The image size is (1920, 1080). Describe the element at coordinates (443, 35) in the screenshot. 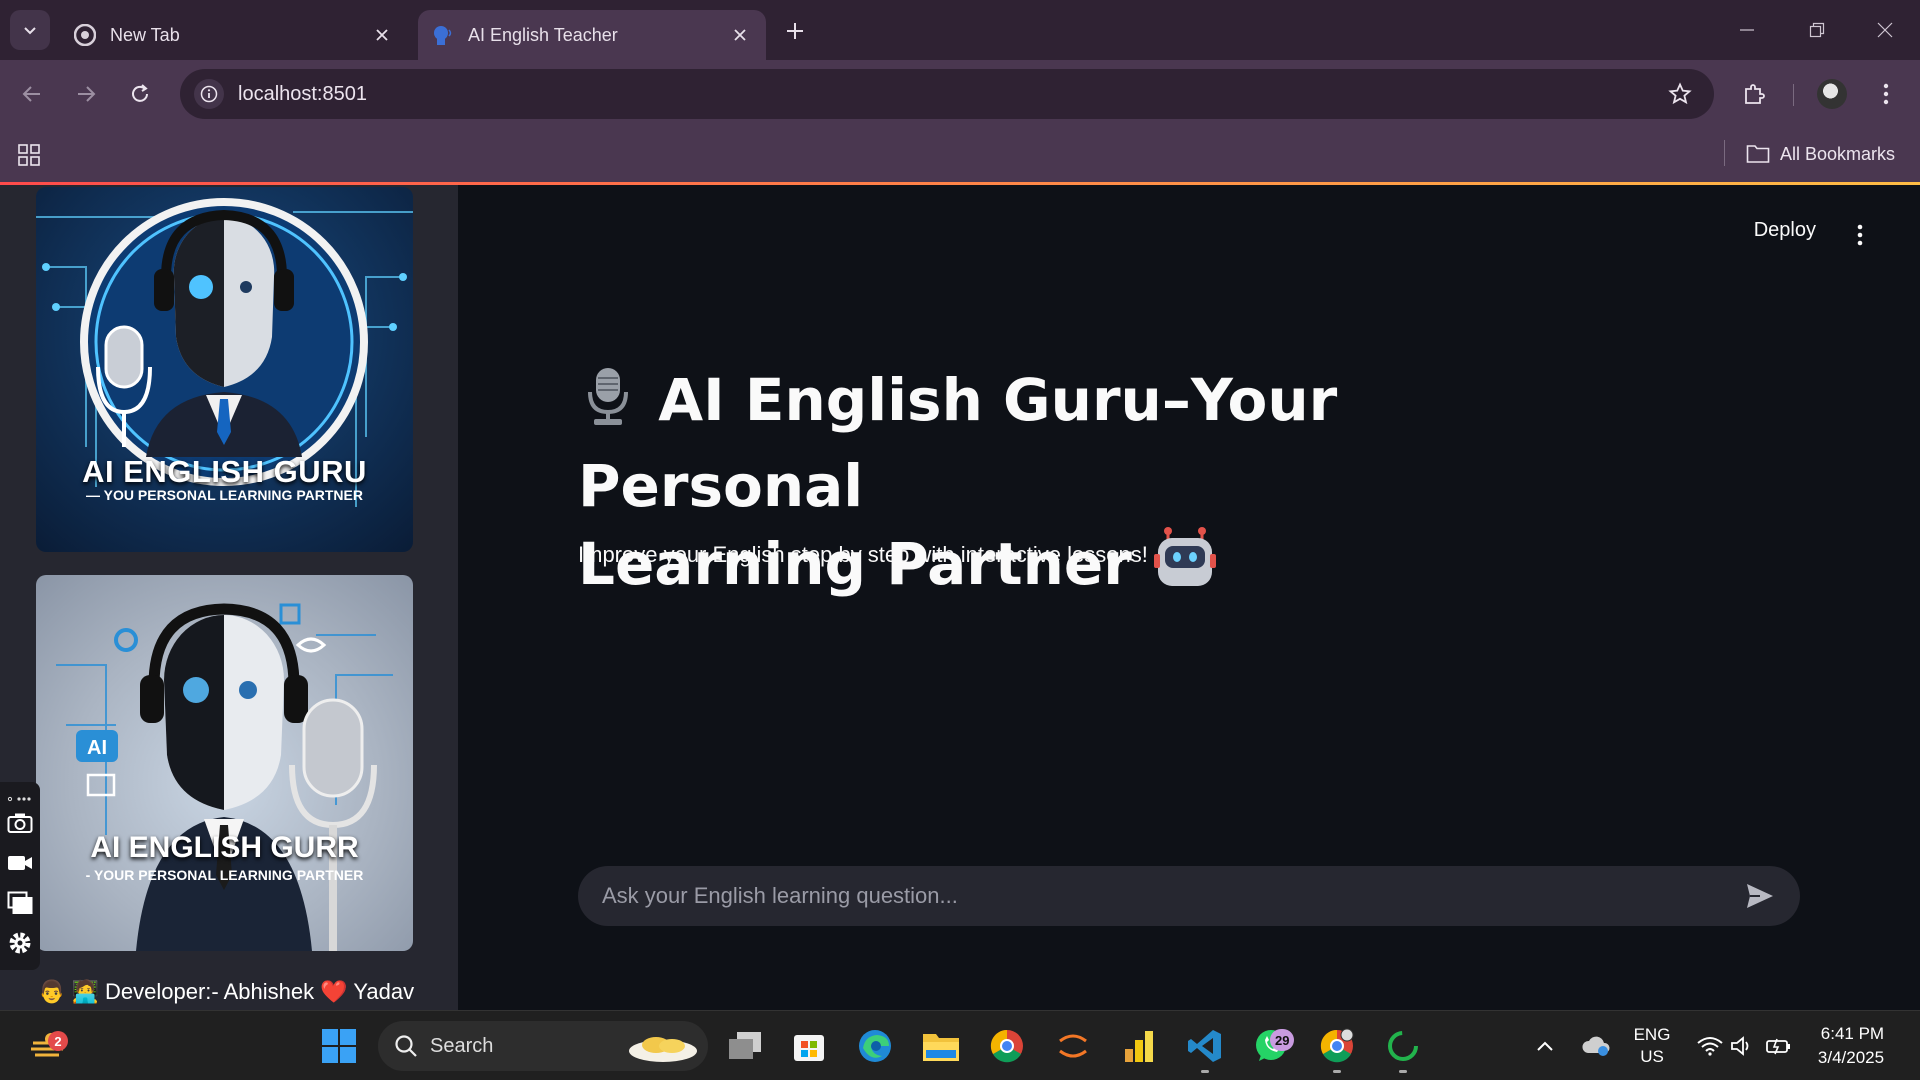

I see `speaking-head-icon` at that location.